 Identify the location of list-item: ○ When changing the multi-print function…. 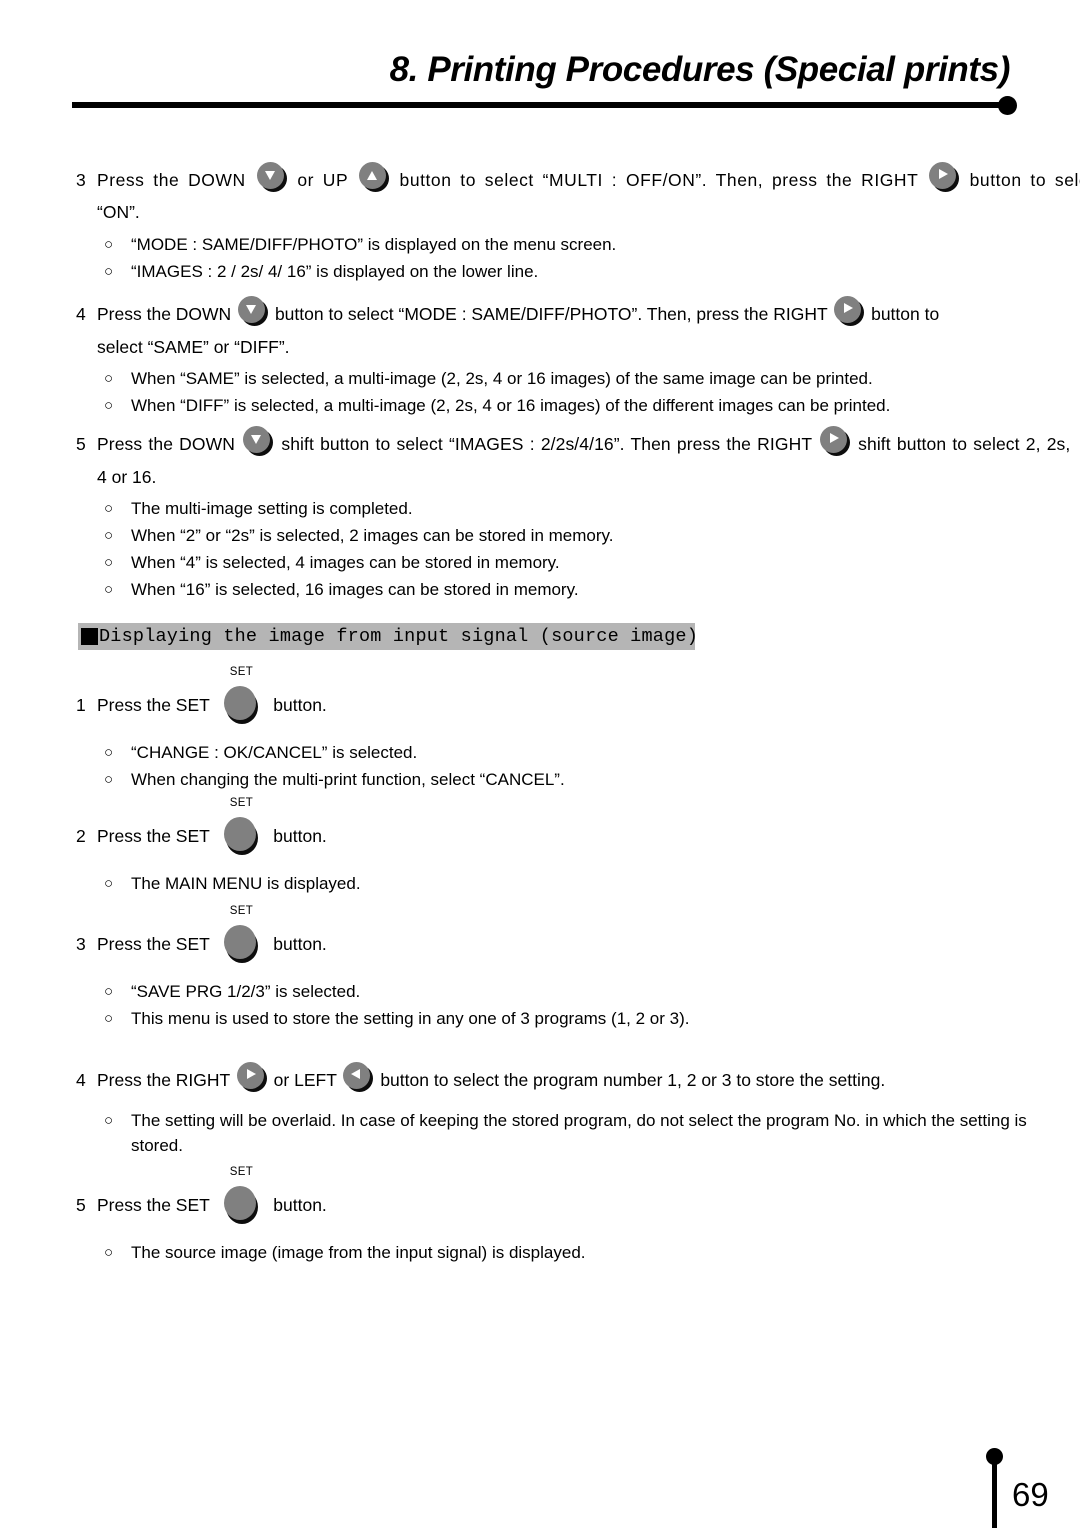
(569, 779).